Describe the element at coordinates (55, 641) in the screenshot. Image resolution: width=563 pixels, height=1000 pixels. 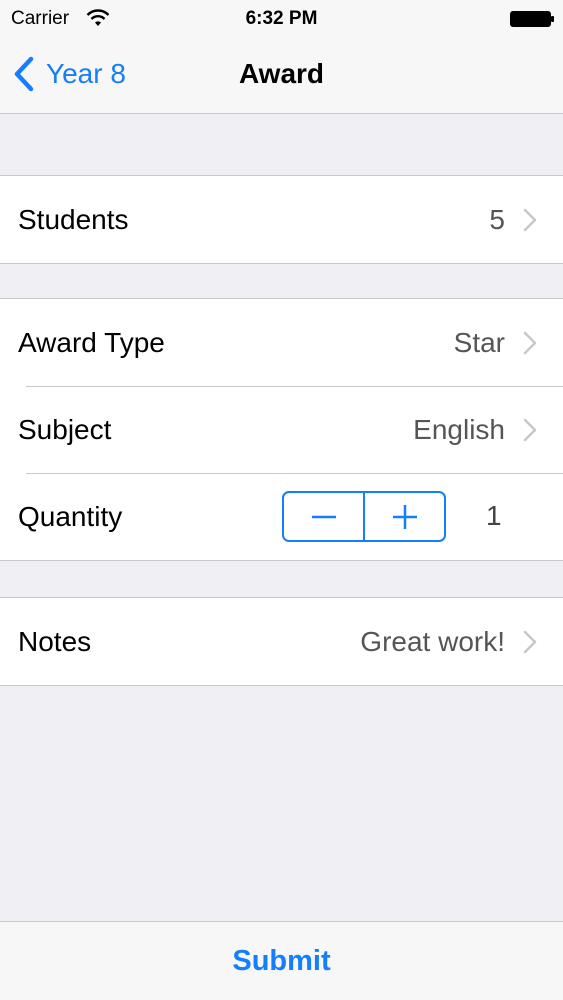
I see `notes-label: Notes` at that location.